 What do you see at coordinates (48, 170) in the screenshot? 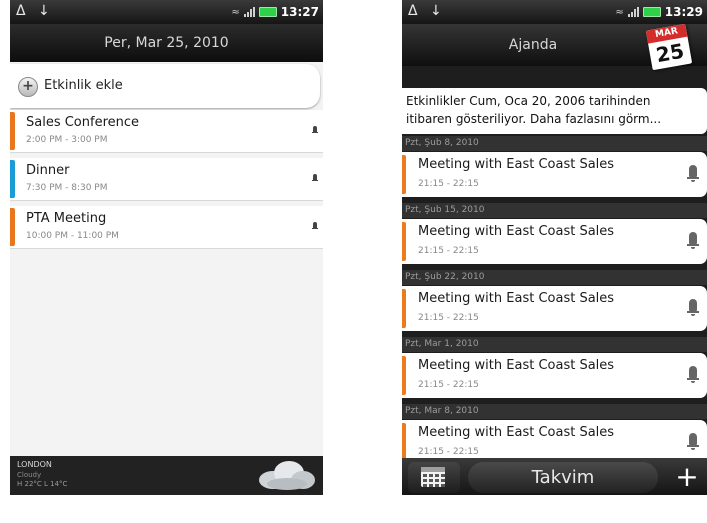
I see `event-title: Dinner` at bounding box center [48, 170].